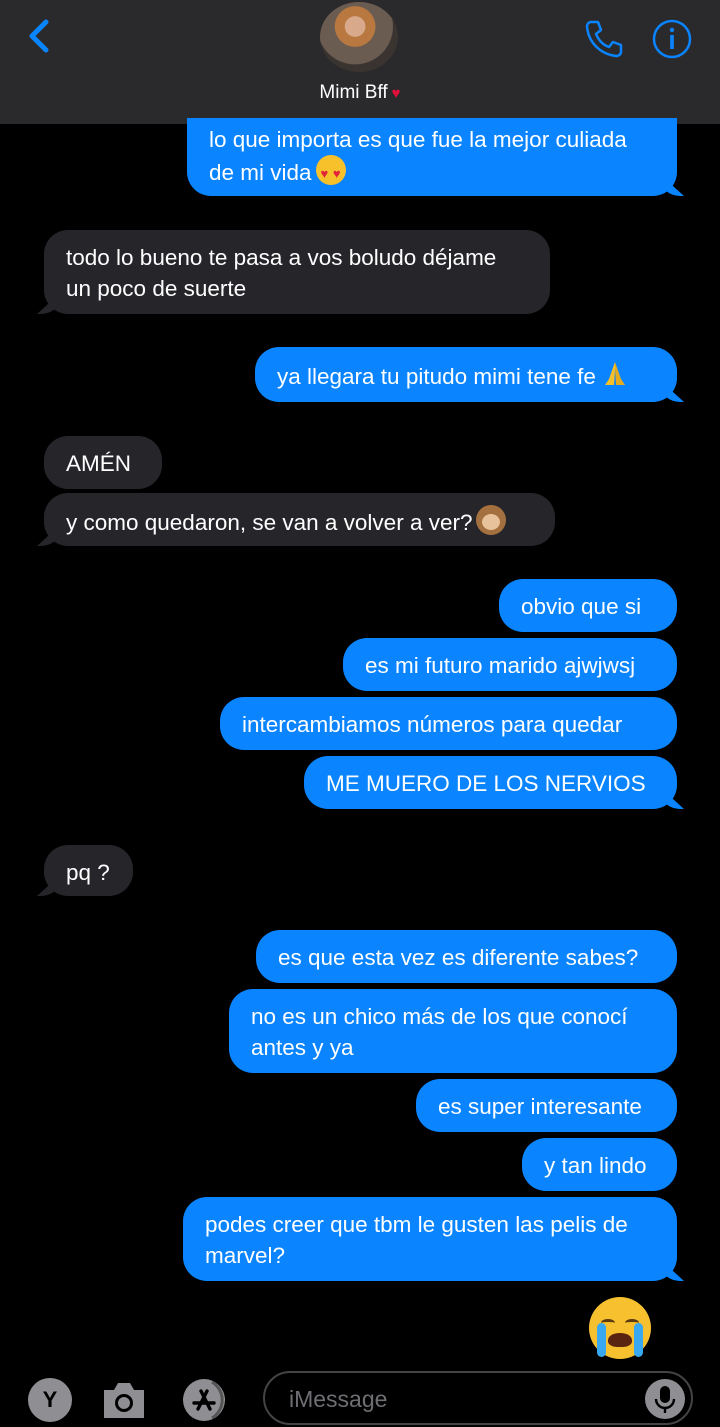  Describe the element at coordinates (588, 605) in the screenshot. I see `message-bubble-sent: obvio que si` at that location.